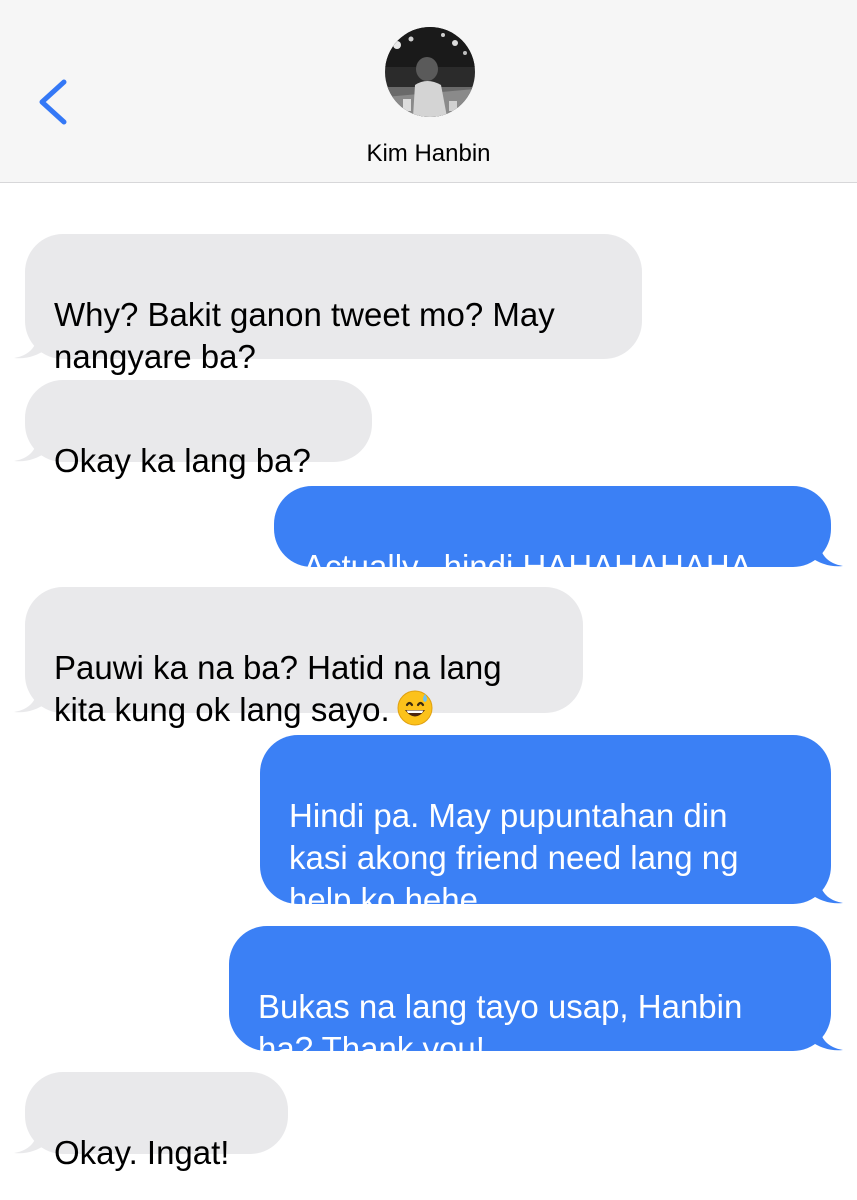 This screenshot has width=857, height=1200. Describe the element at coordinates (156, 1121) in the screenshot. I see `message-bubble-incoming: Okay. Ingat!` at that location.